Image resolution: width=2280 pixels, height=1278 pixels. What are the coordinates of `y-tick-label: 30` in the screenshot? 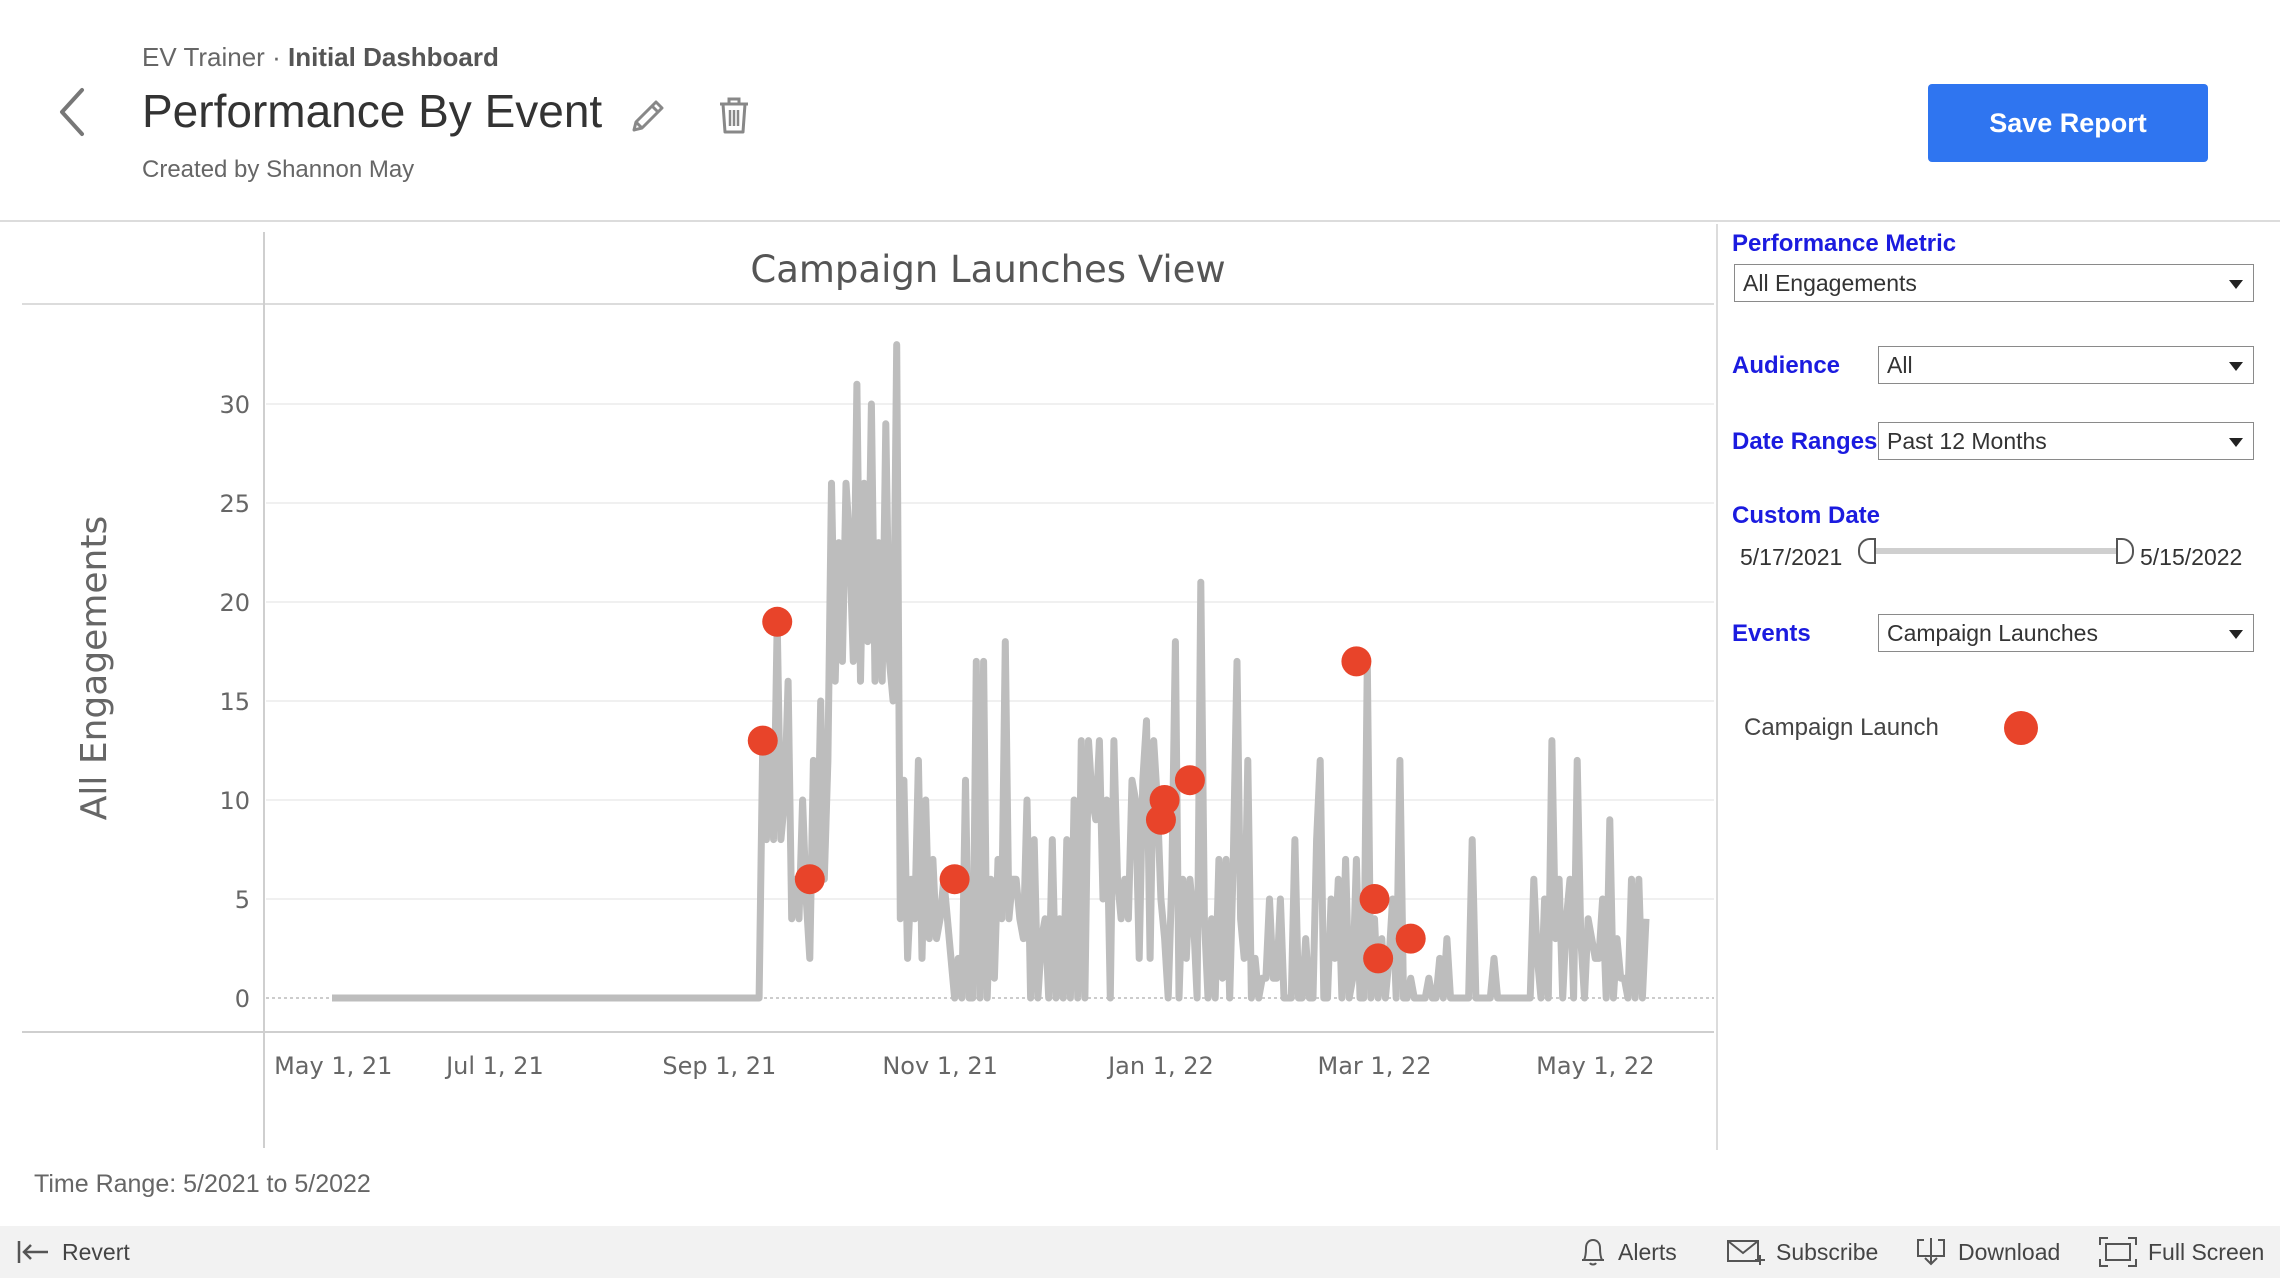 It's located at (234, 405).